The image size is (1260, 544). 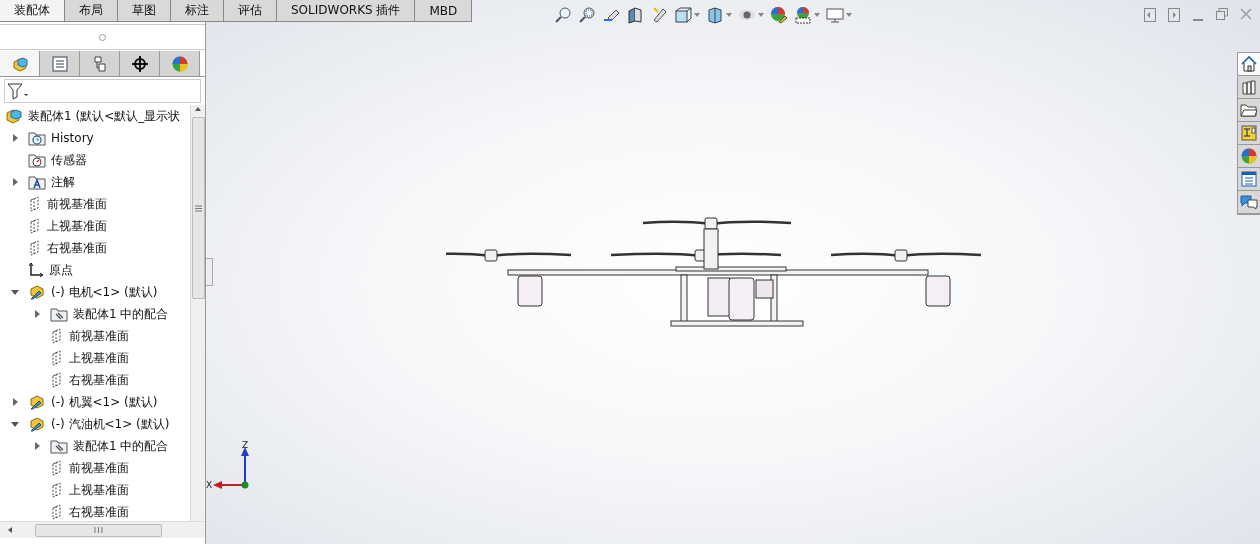 I want to click on section-view-icon, so click(x=635, y=15).